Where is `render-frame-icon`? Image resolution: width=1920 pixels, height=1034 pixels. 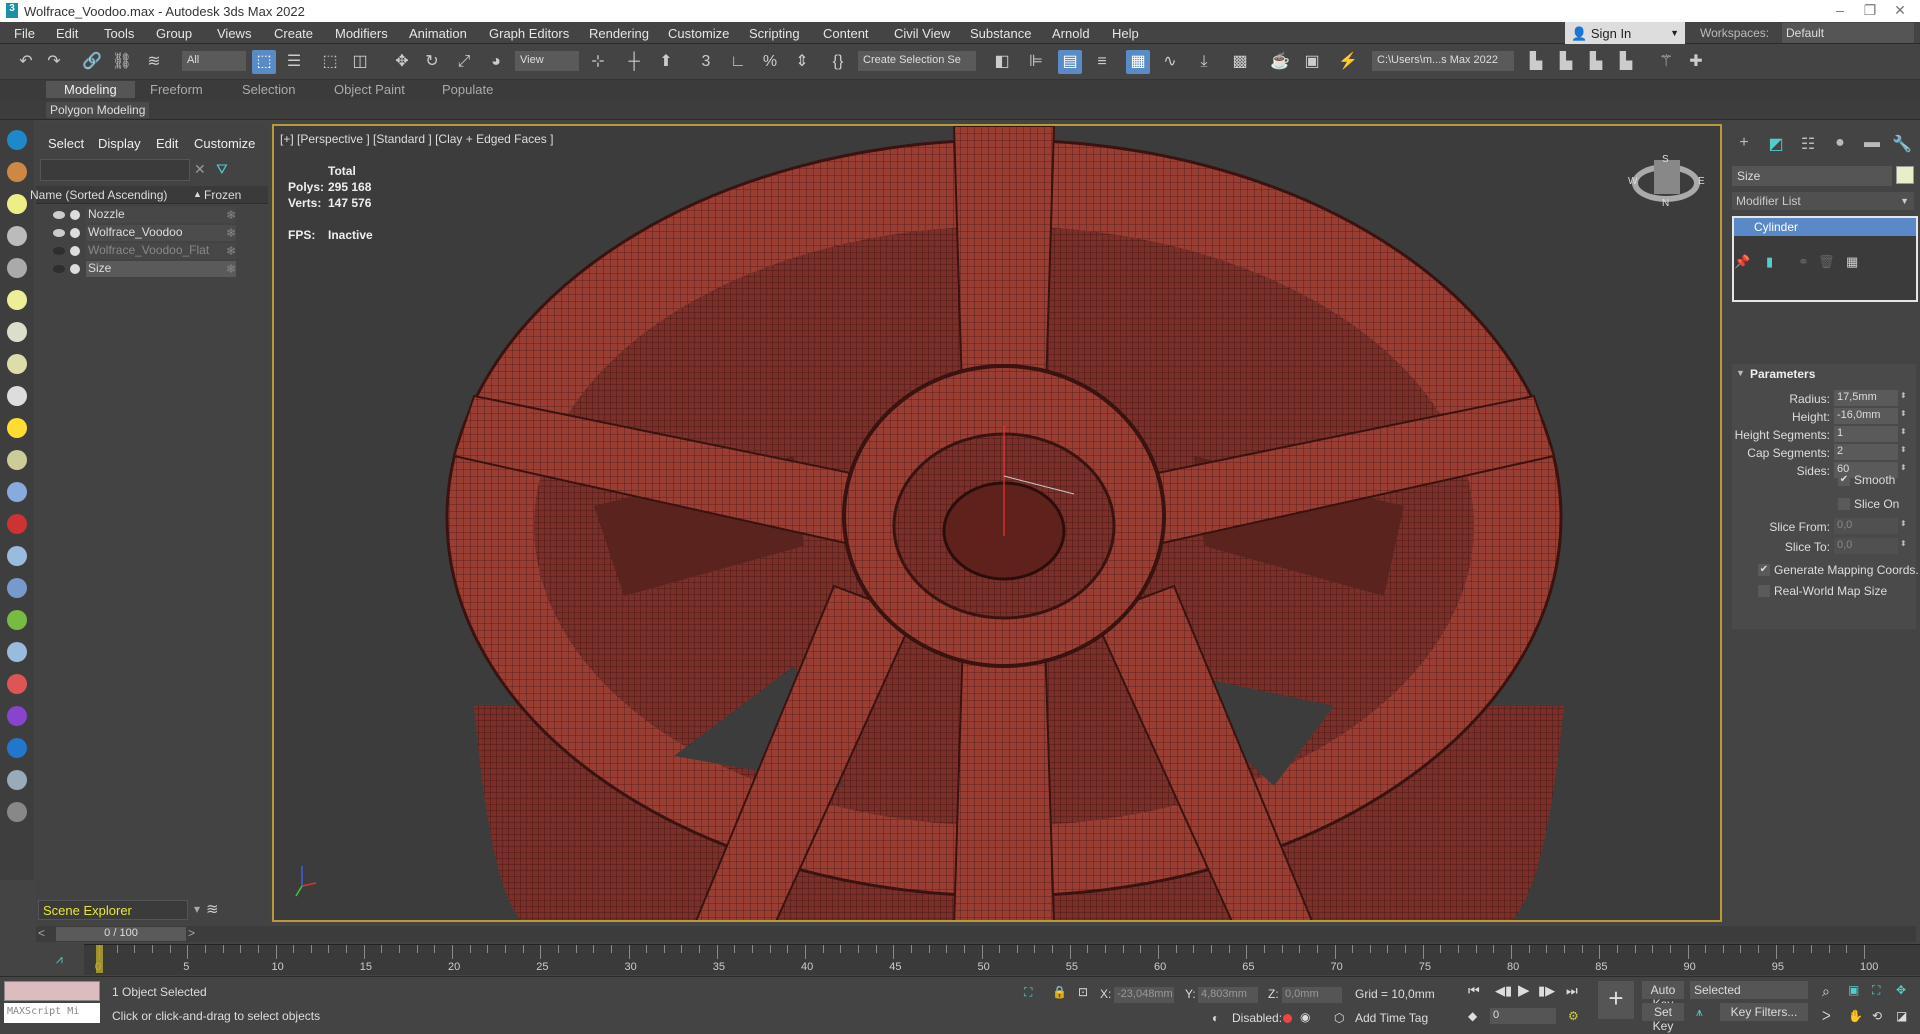 render-frame-icon is located at coordinates (17, 172).